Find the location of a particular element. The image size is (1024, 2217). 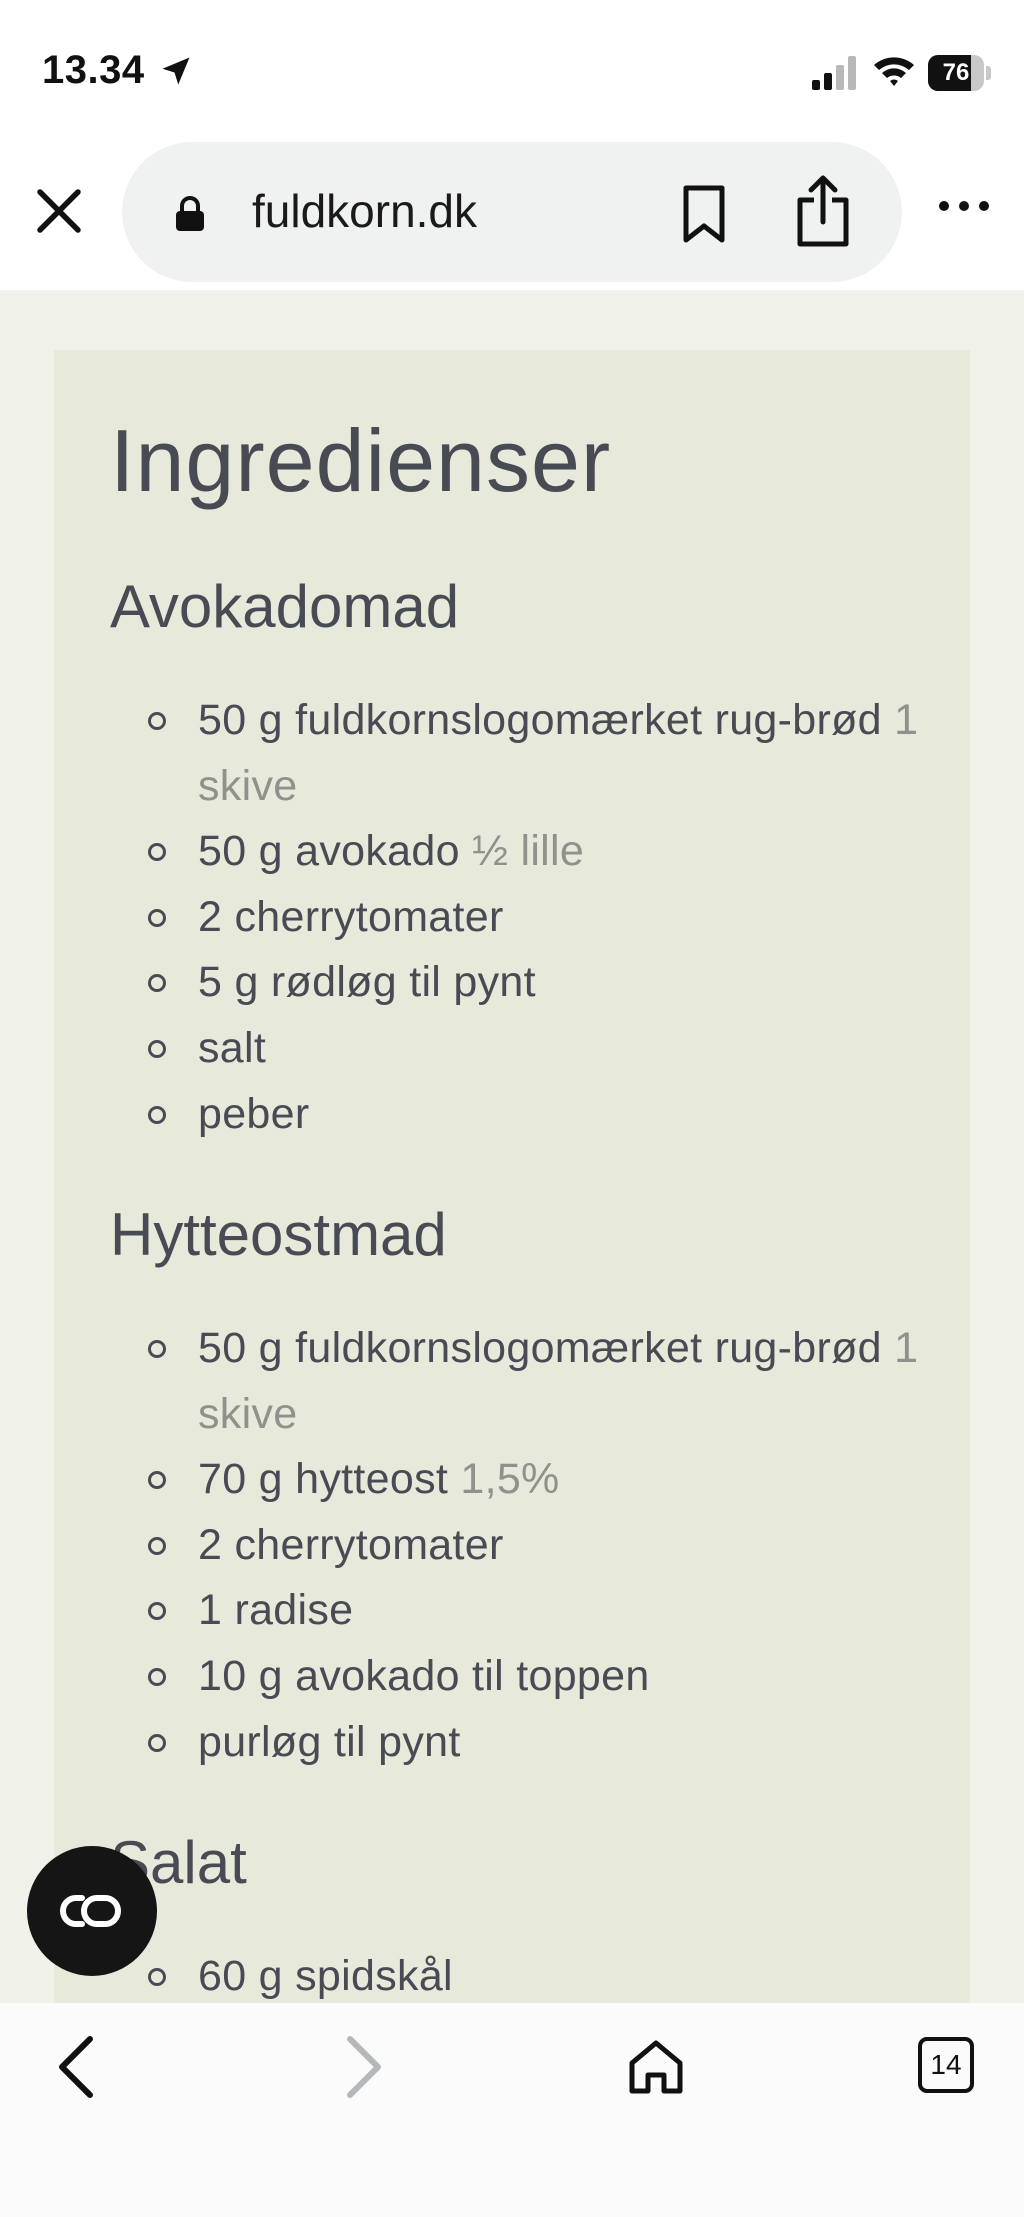

tabs-button: 14 is located at coordinates (946, 2065).